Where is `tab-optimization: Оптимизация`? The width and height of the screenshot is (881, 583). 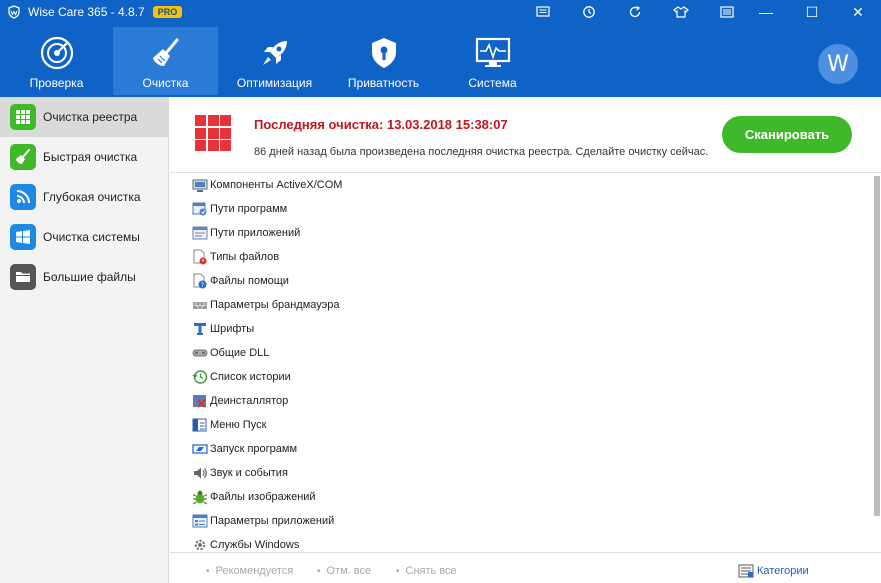 tab-optimization: Оптимизация is located at coordinates (274, 61).